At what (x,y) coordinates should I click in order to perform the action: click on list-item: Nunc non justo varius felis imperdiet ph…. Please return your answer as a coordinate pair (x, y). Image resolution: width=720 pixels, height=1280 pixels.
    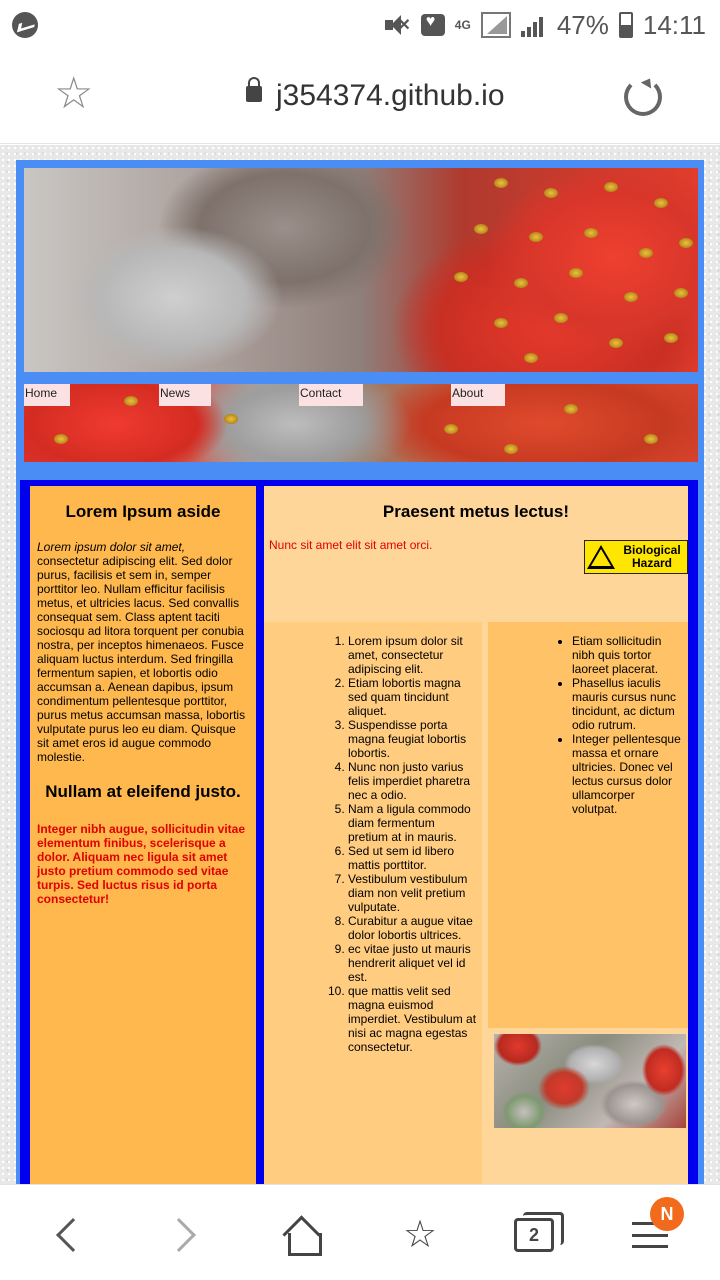
    Looking at the image, I should click on (413, 781).